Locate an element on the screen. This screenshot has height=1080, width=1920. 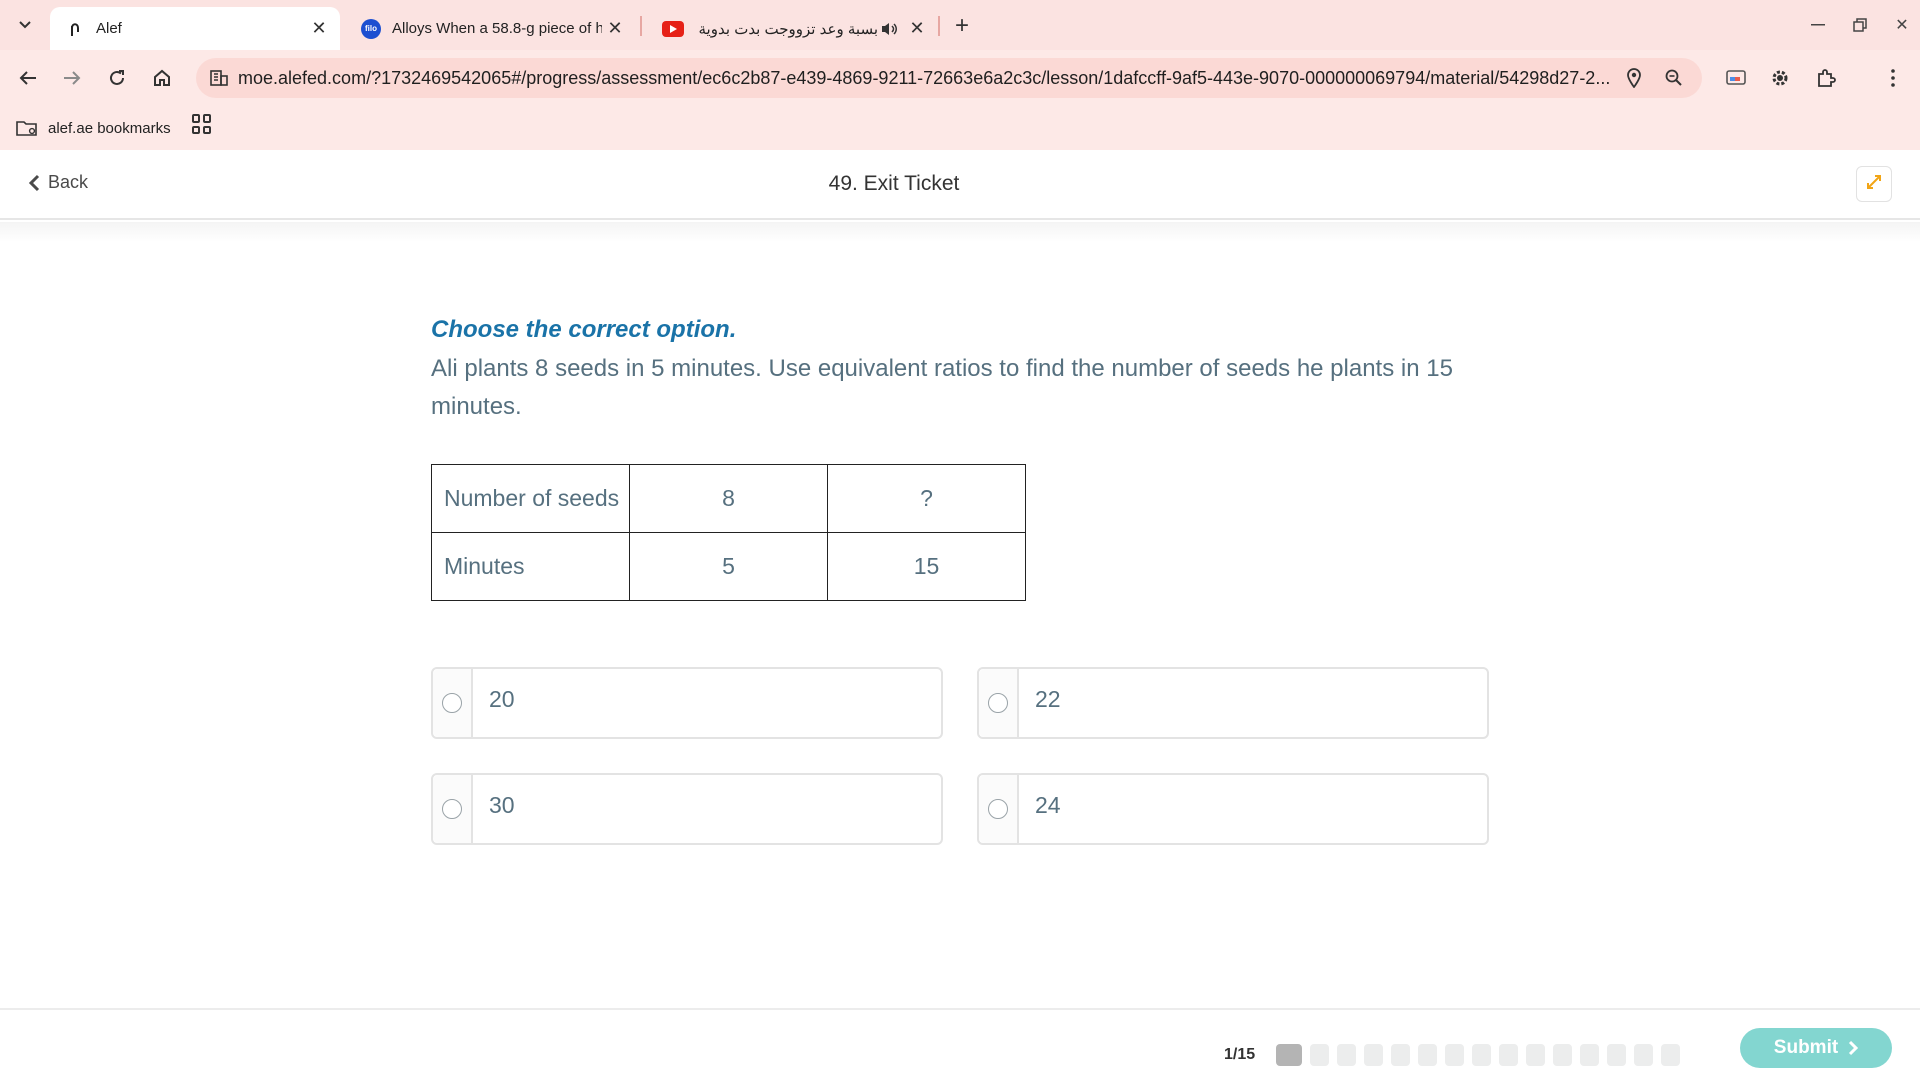
assessment-footer: 1/15 Submit is located at coordinates (960, 1044).